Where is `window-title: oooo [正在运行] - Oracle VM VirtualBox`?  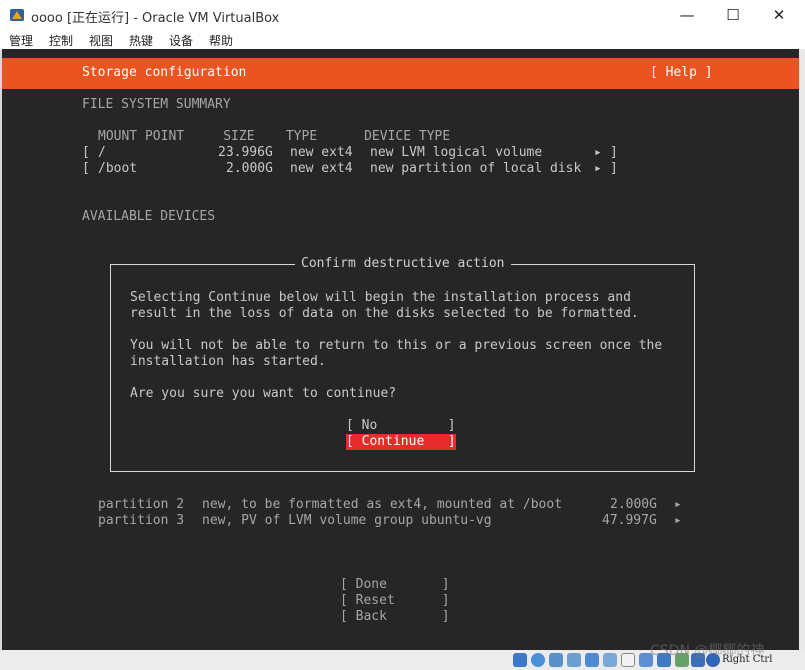
window-title: oooo [正在运行] - Oracle VM VirtualBox is located at coordinates (155, 18).